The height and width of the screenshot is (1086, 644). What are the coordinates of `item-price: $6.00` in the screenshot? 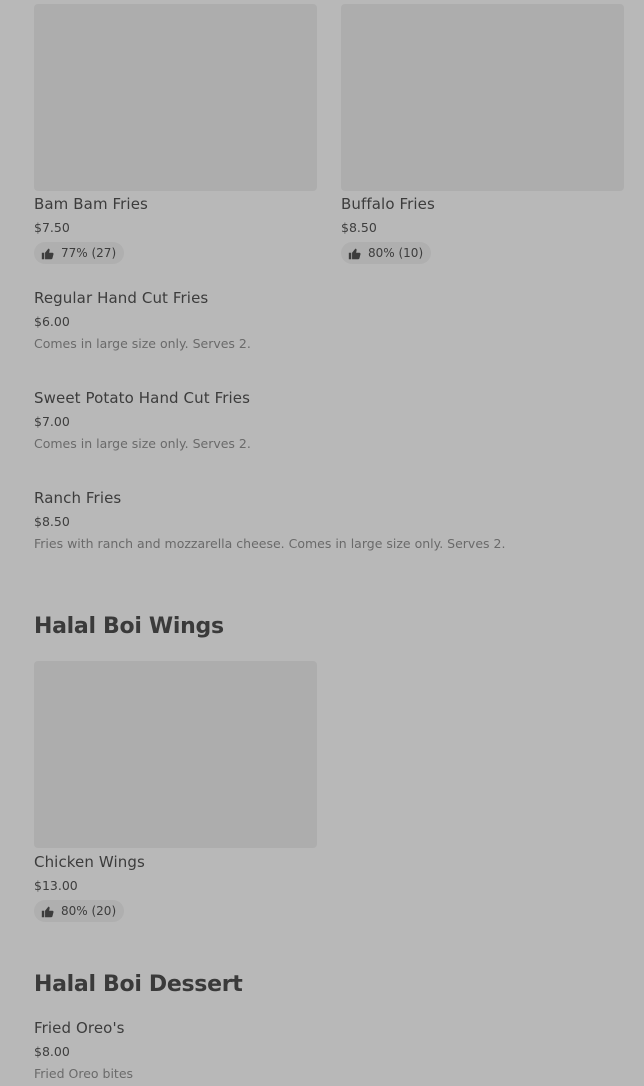 It's located at (52, 321).